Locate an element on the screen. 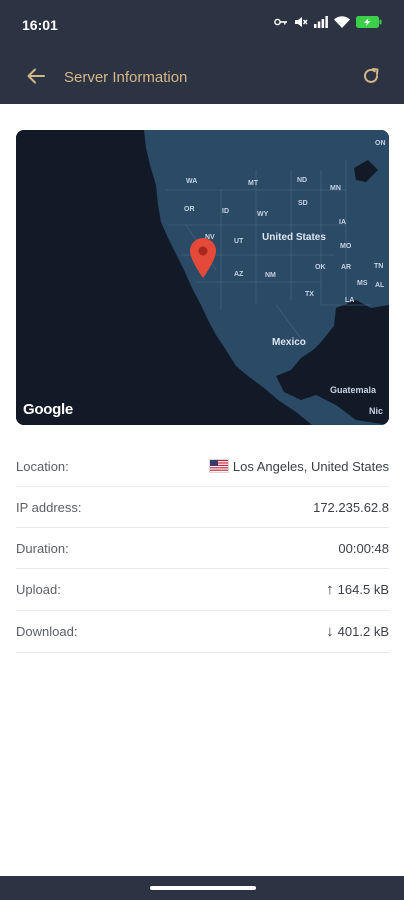 This screenshot has height=900, width=404. wifi-icon is located at coordinates (342, 22).